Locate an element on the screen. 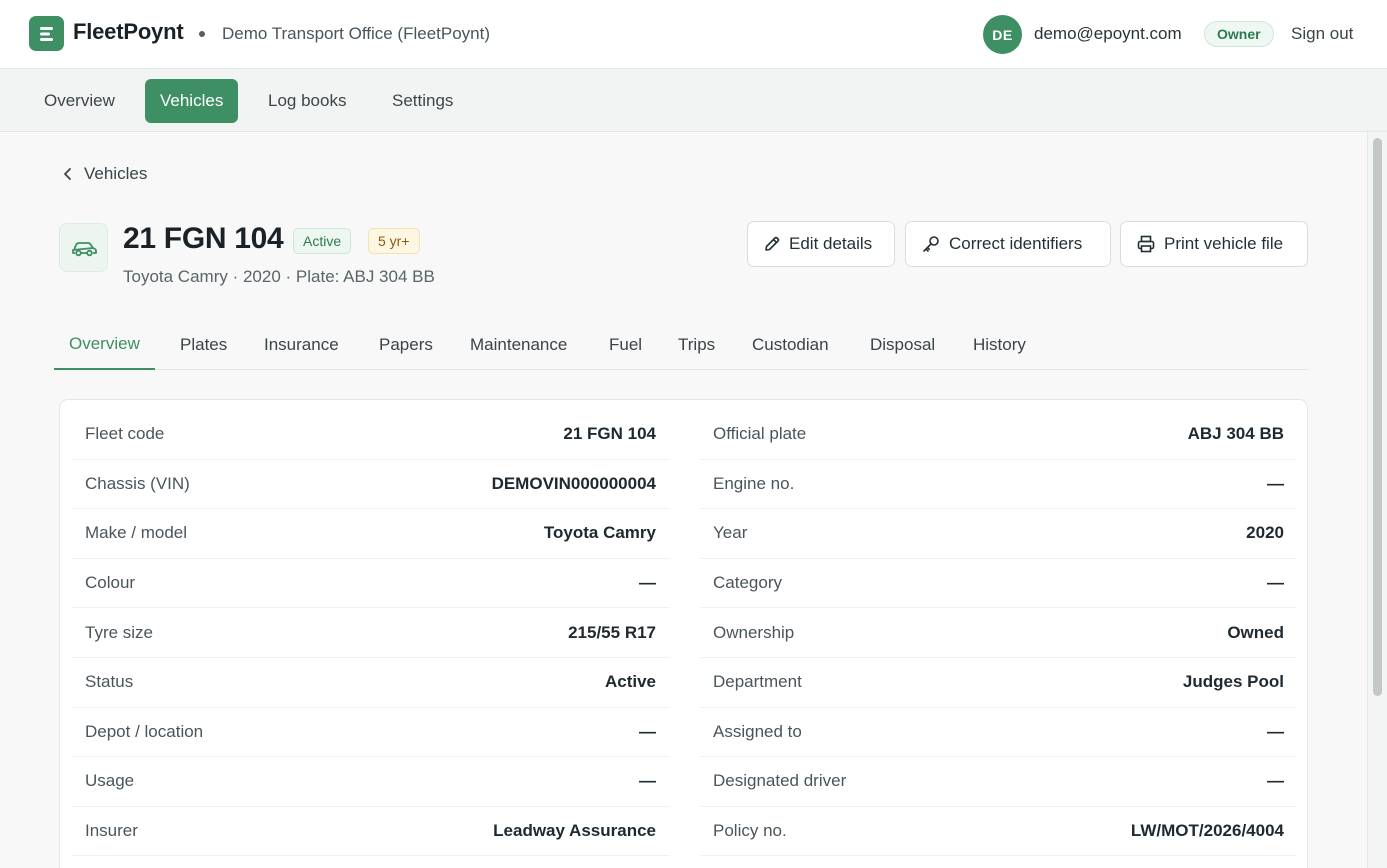  detail-label: Ownership is located at coordinates (754, 632).